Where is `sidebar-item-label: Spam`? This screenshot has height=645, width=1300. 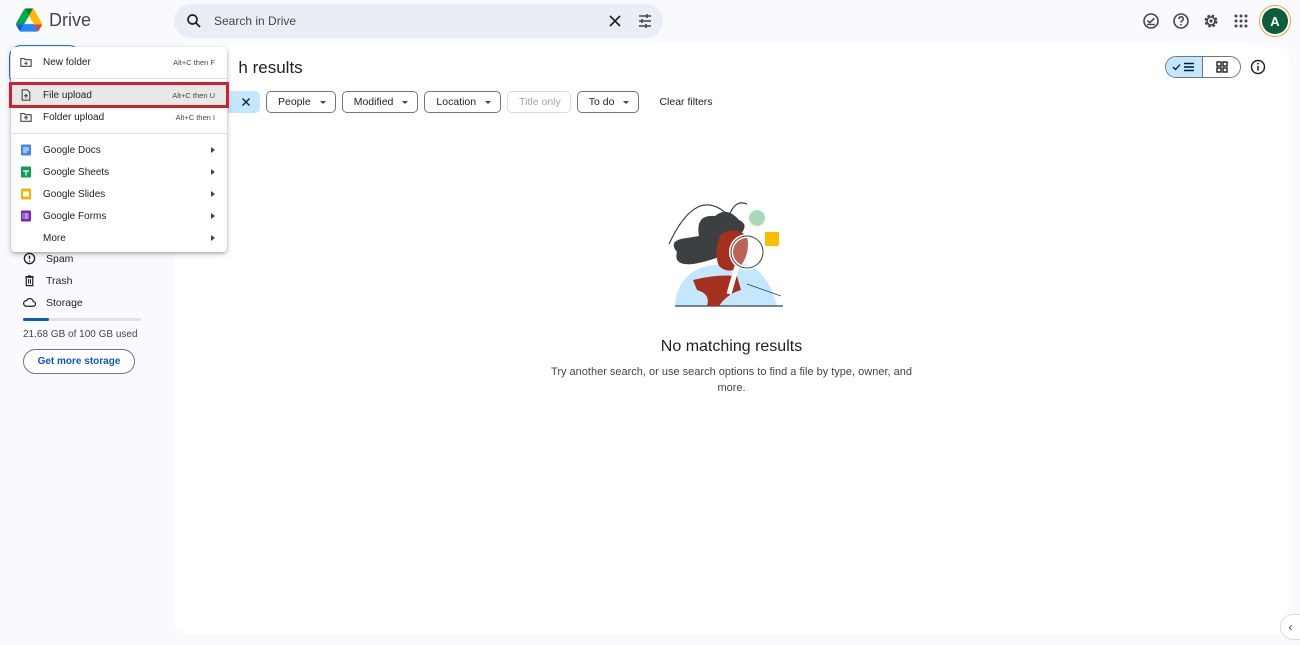 sidebar-item-label: Spam is located at coordinates (60, 258).